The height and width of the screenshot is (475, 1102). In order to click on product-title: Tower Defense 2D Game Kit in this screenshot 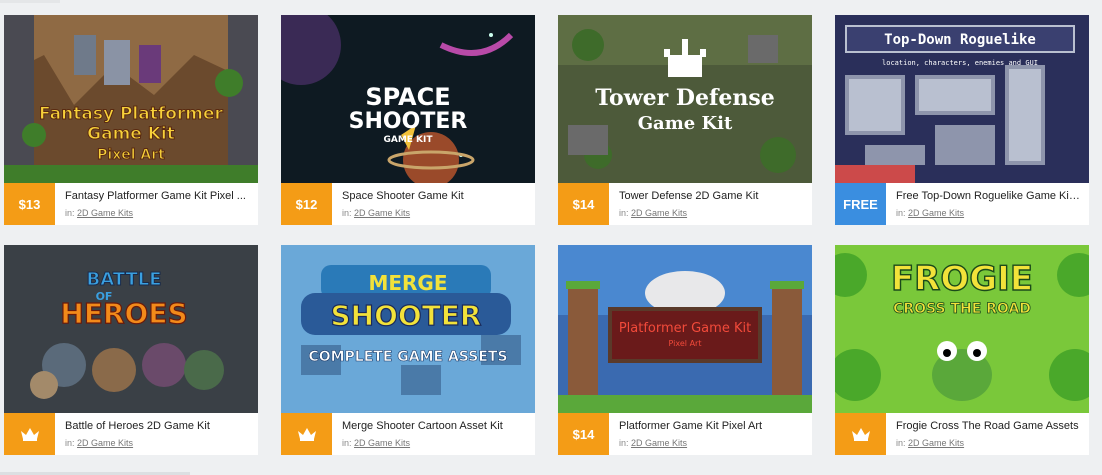, I will do `click(711, 196)`.